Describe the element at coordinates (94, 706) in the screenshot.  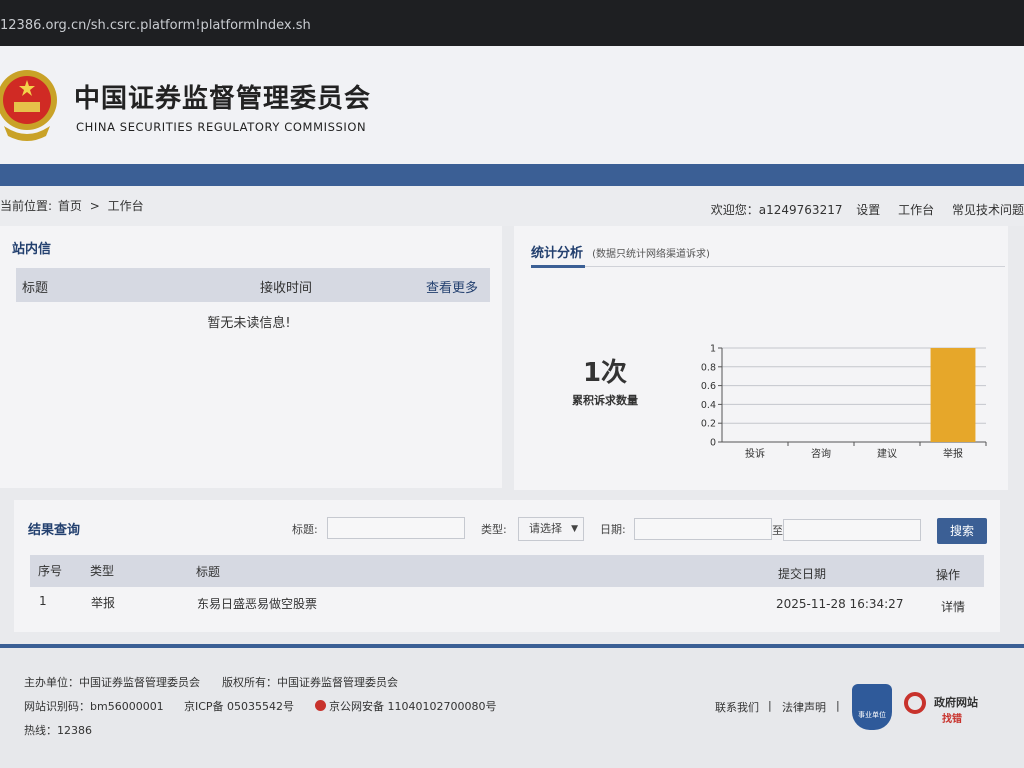
I see `footer-site-id: 网站识别码：bm56000001` at that location.